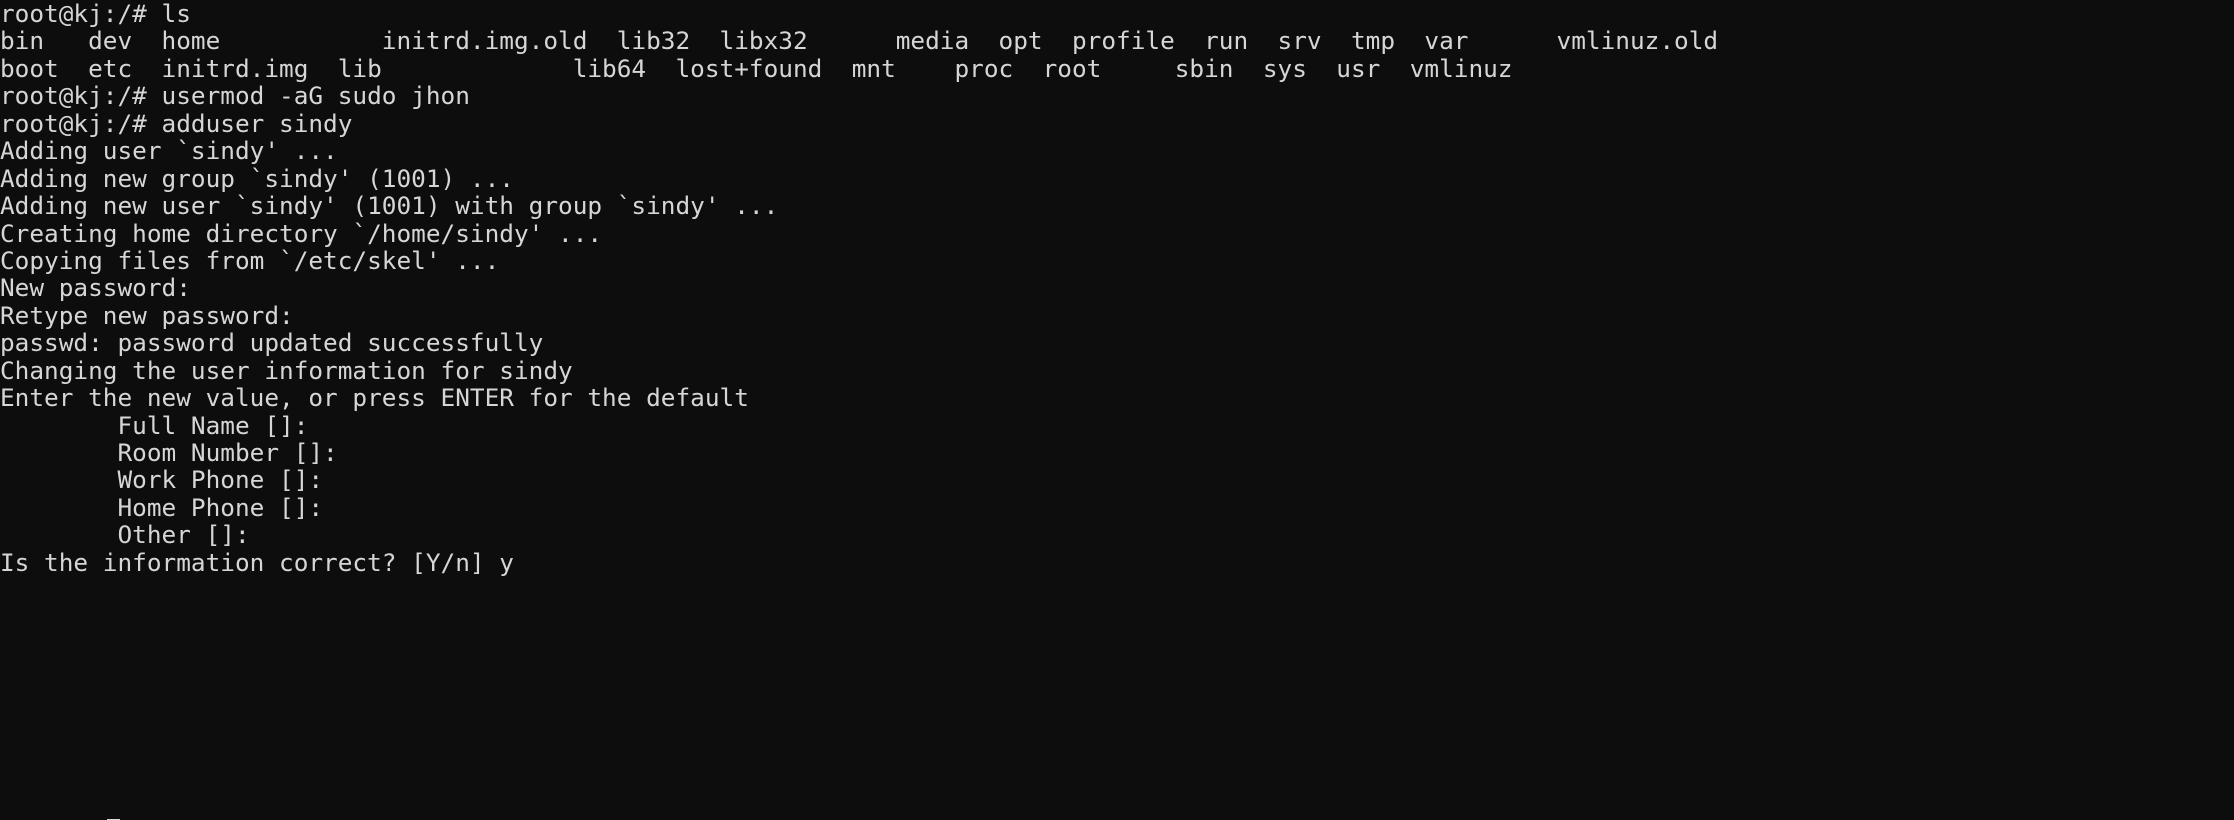  I want to click on terminal-cursor-row, so click(60, 808).